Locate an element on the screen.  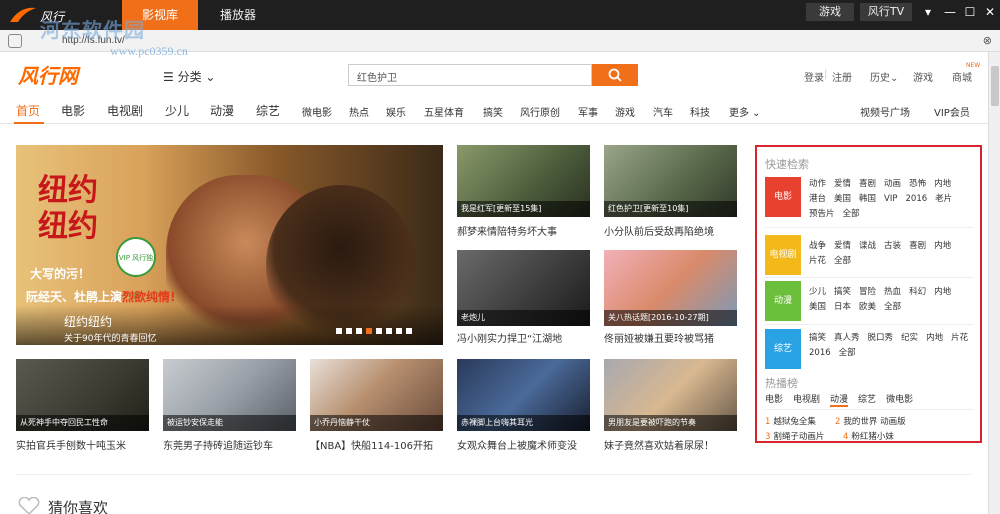
nav-funny: 搞笑 is located at coordinates (493, 111).